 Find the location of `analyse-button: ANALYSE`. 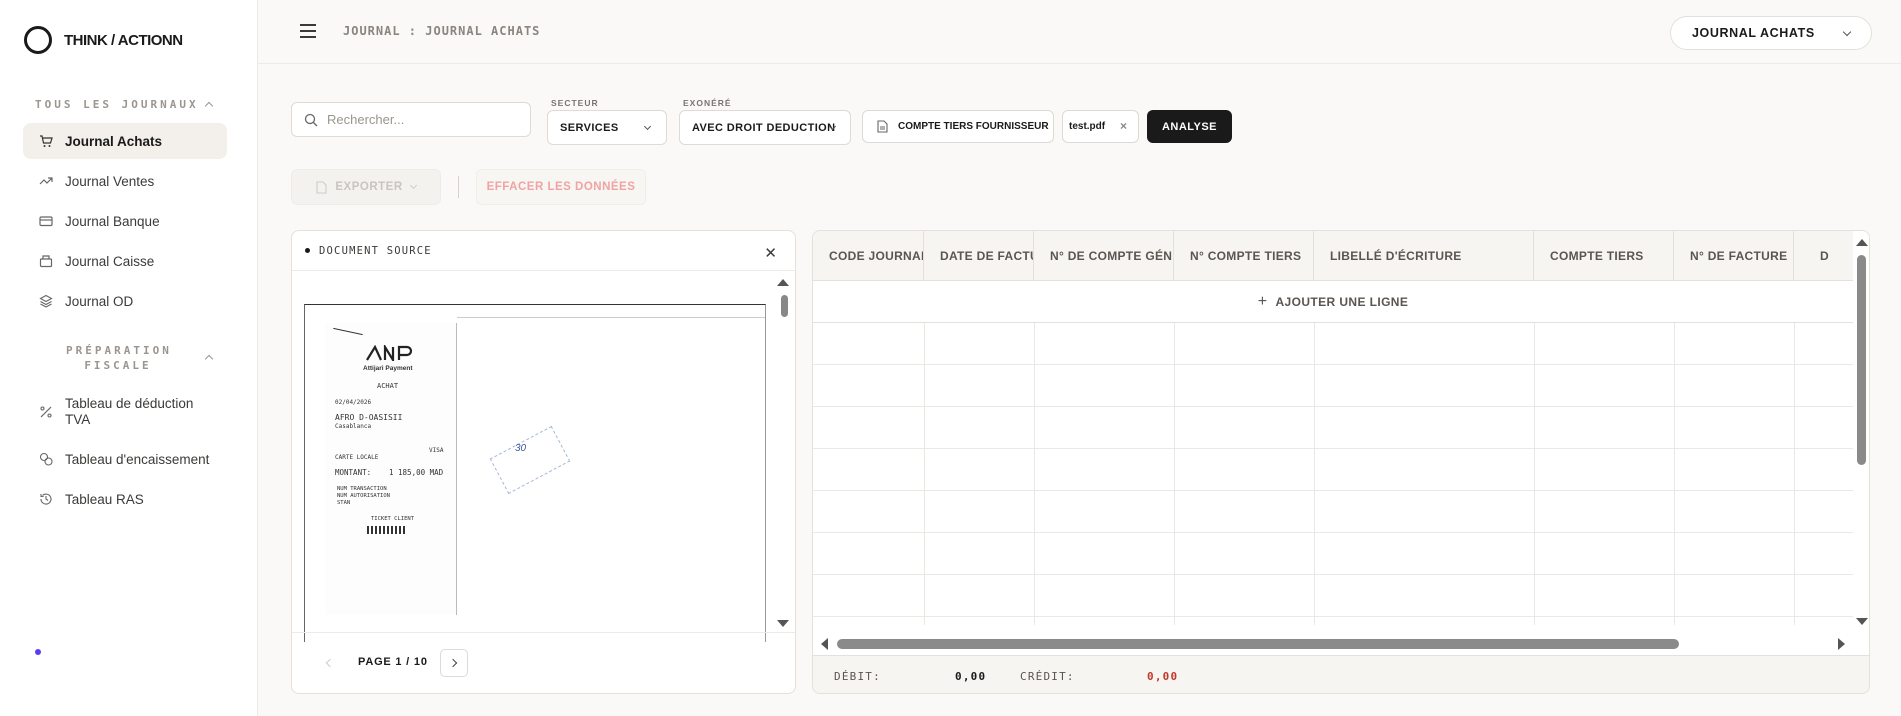

analyse-button: ANALYSE is located at coordinates (1189, 126).